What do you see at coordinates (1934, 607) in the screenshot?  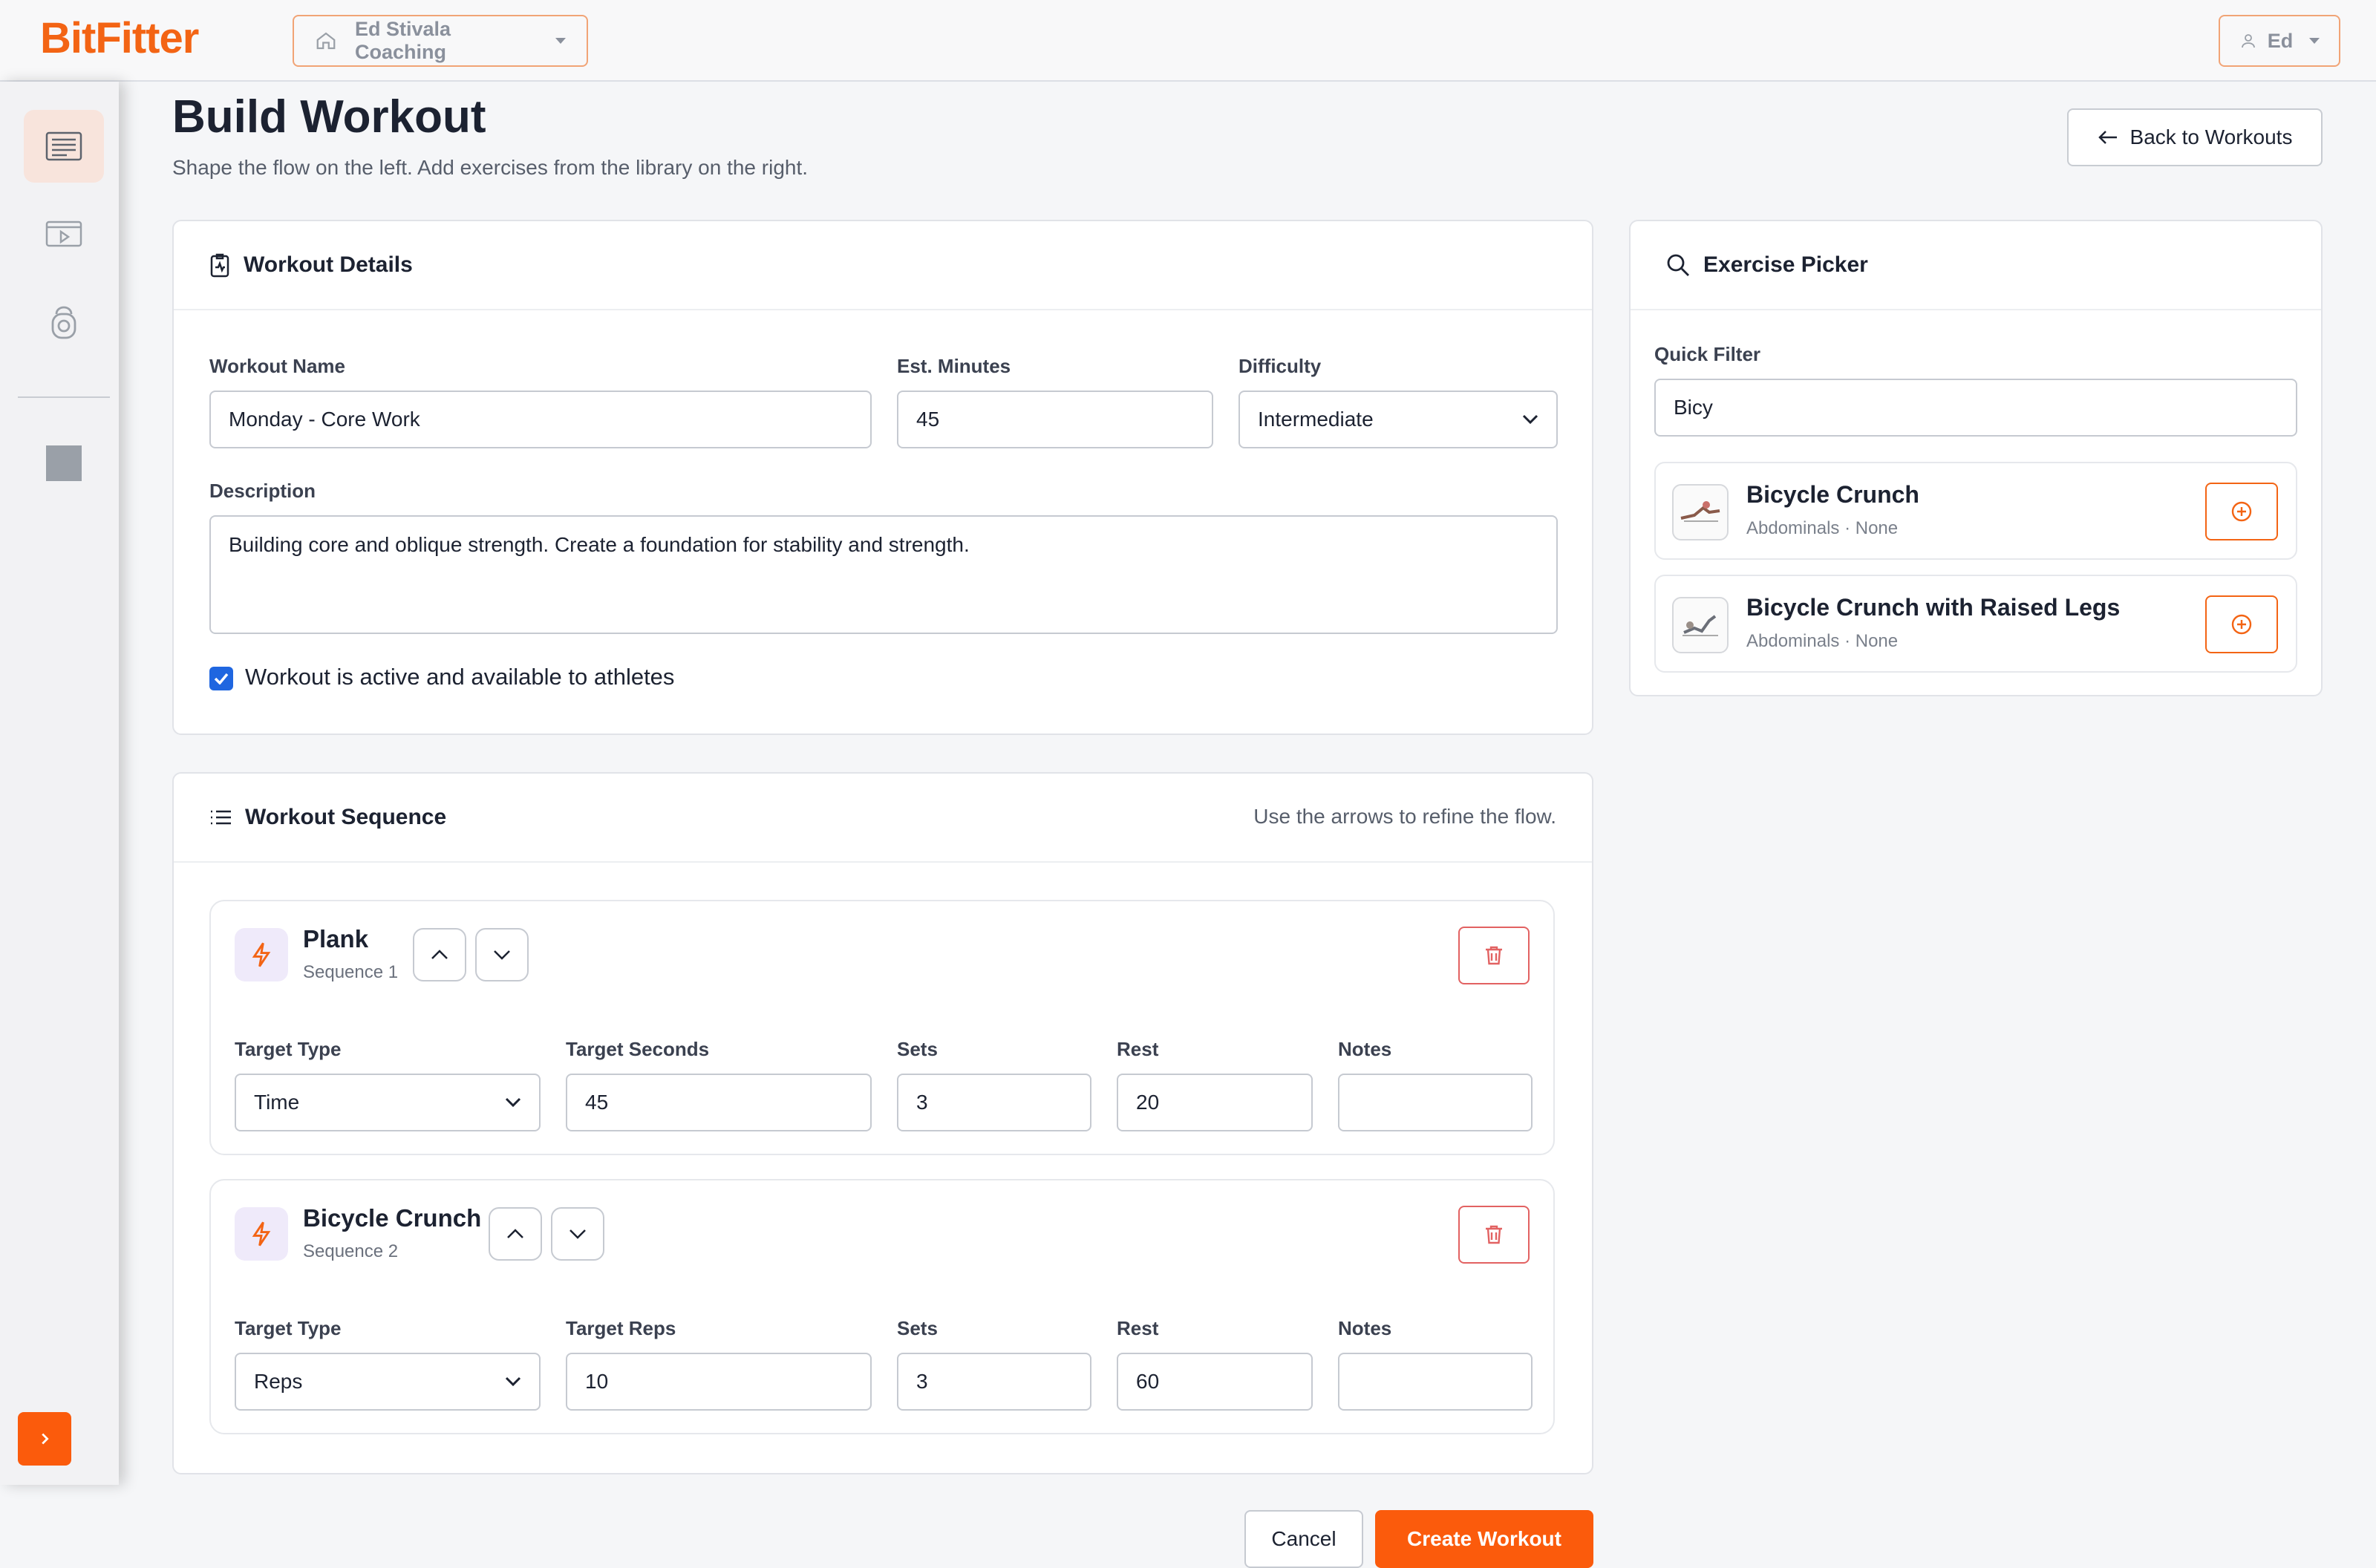 I see `exercise-result-name: Bicycle Crunch with Raised Legs` at bounding box center [1934, 607].